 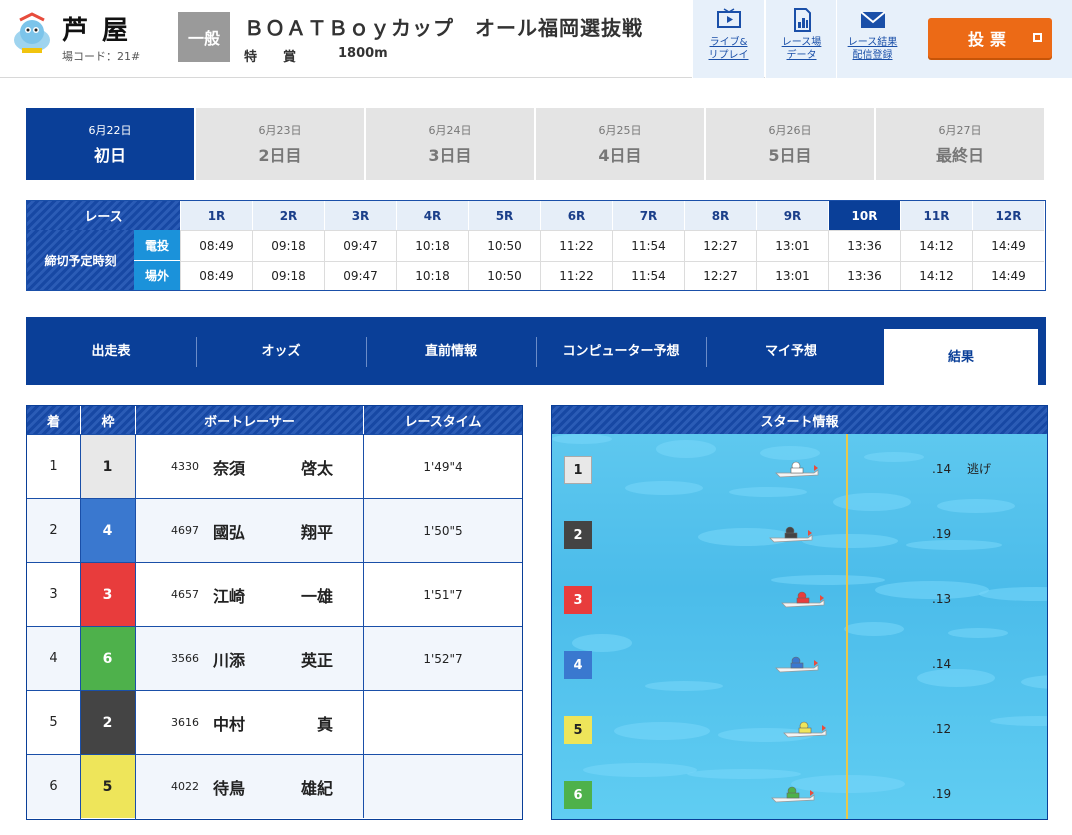 I want to click on race-time, so click(x=442, y=786).